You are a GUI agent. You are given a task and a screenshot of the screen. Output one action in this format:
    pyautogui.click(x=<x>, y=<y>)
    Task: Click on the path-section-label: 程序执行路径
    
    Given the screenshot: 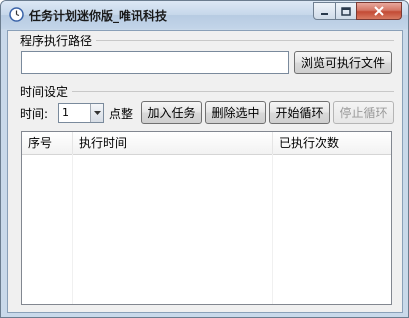 What is the action you would take?
    pyautogui.click(x=56, y=41)
    